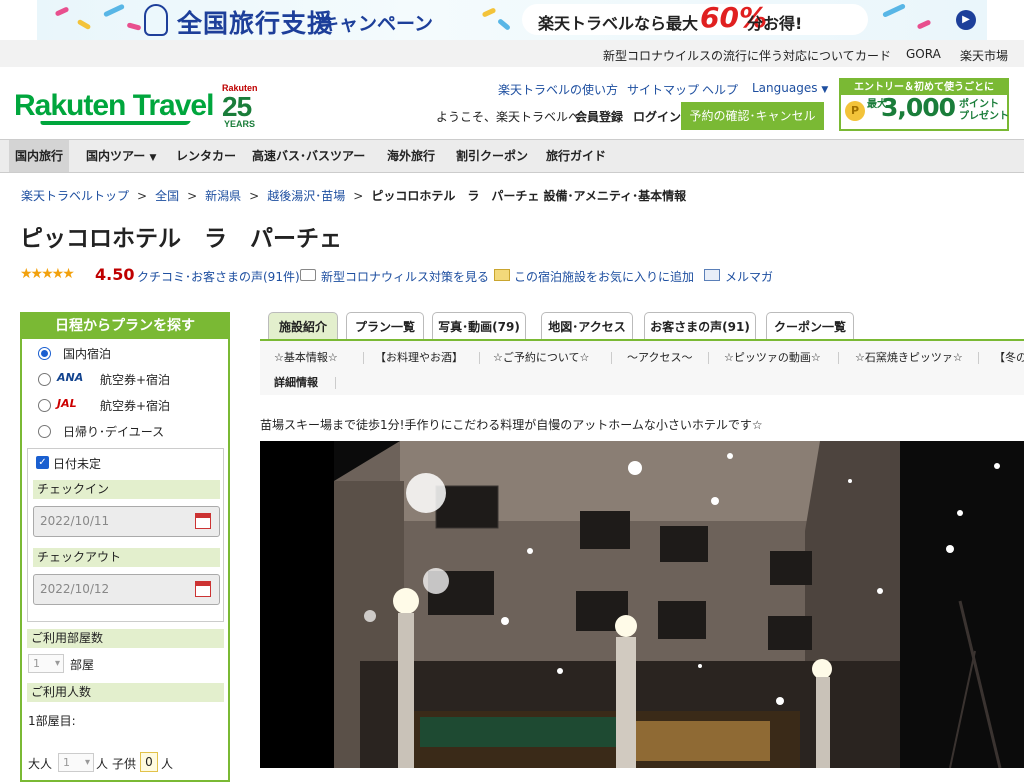 This screenshot has width=1024, height=782. I want to click on radio-dayuse, so click(44, 431).